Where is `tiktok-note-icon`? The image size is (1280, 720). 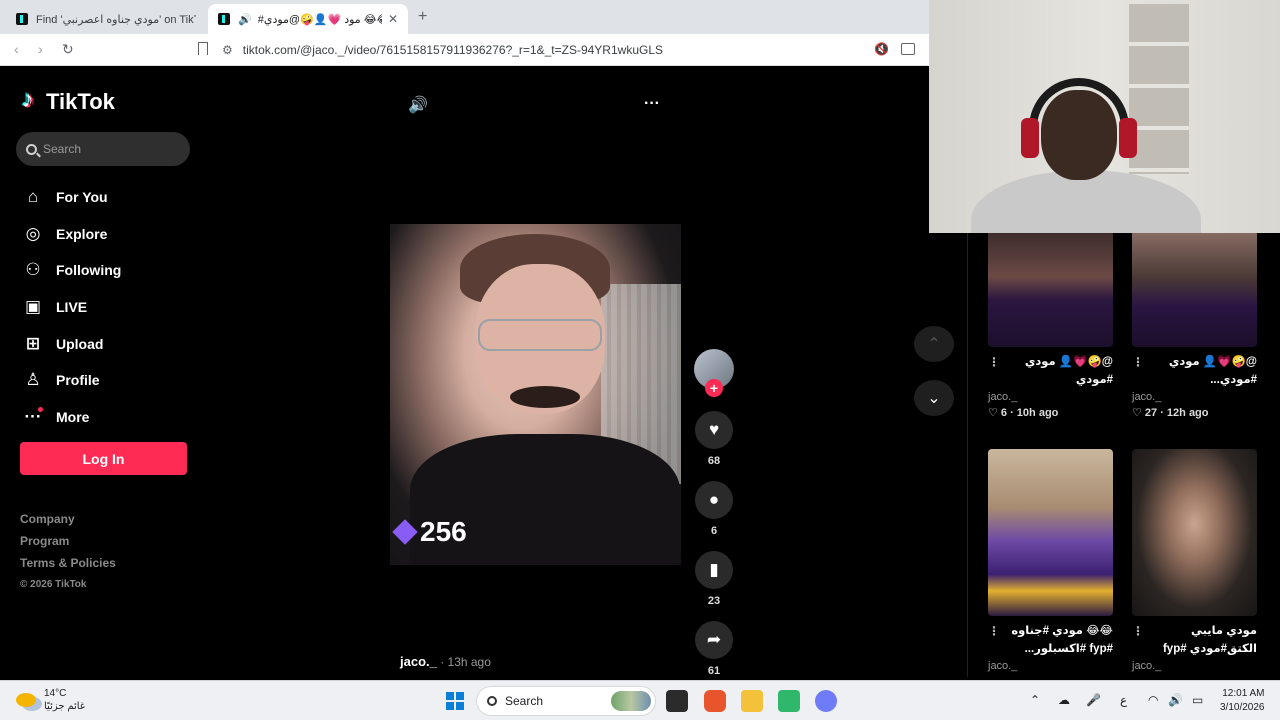 tiktok-note-icon is located at coordinates (31, 100).